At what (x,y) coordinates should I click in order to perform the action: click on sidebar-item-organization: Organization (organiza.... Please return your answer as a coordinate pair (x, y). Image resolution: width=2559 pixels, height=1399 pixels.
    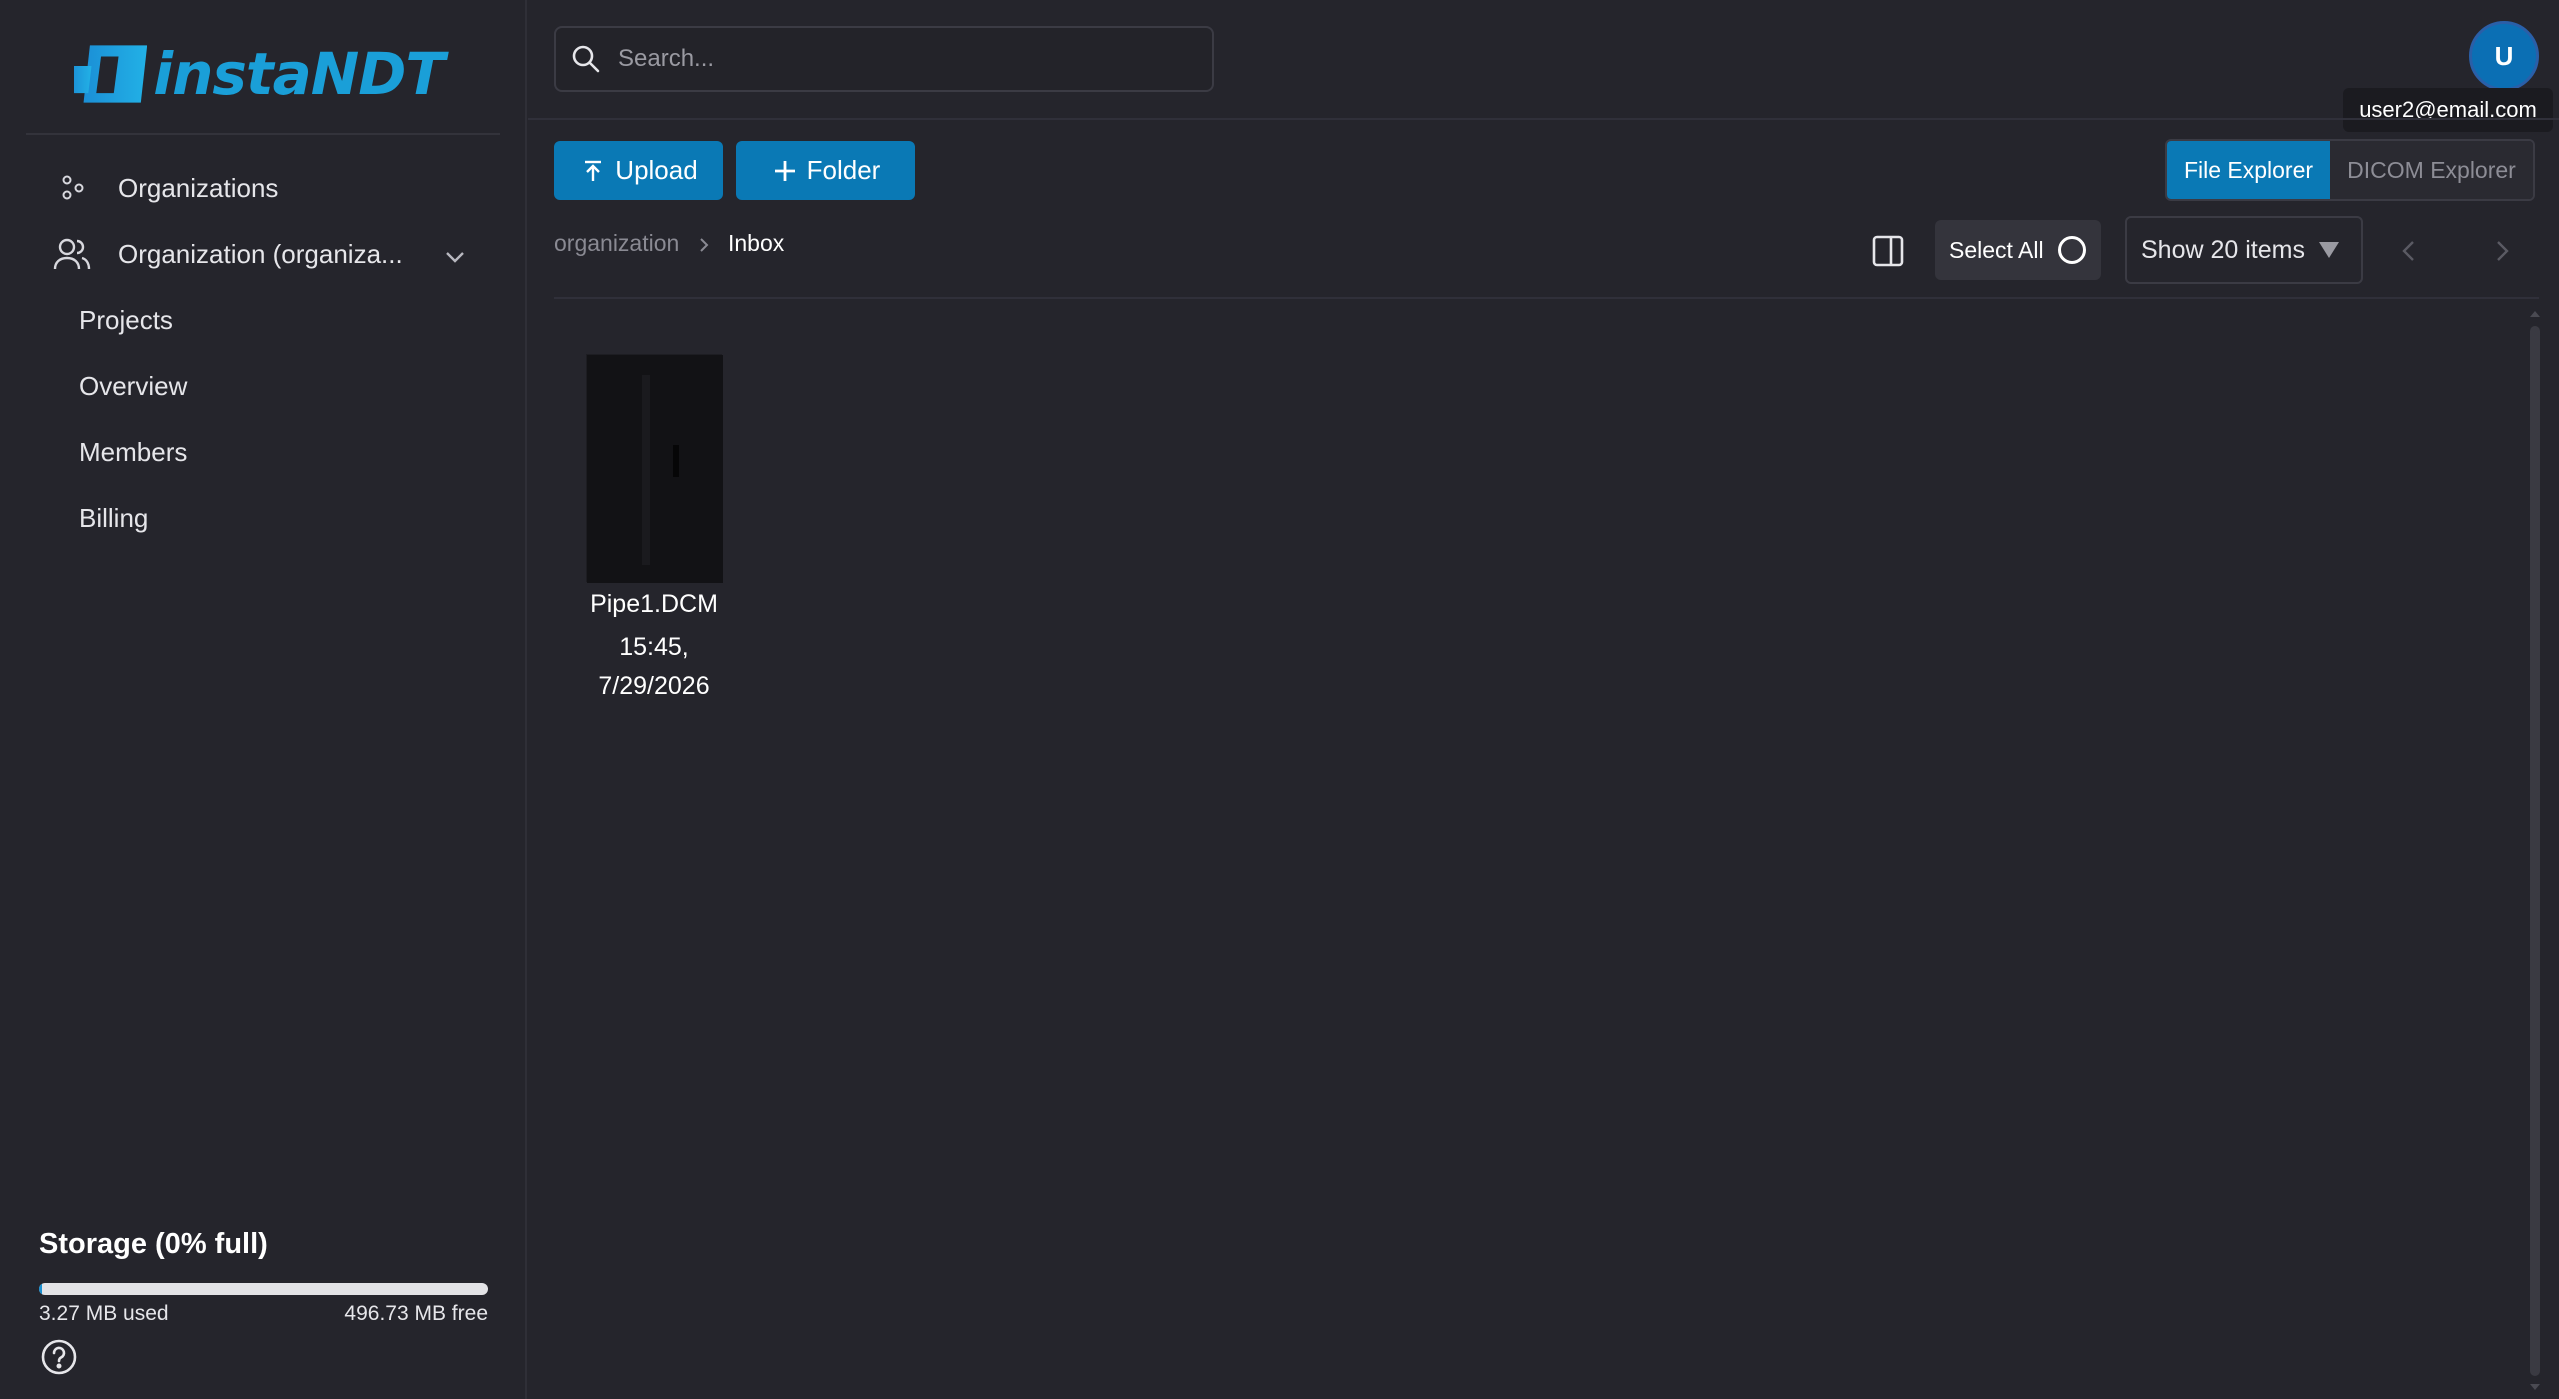
    Looking at the image, I should click on (227, 254).